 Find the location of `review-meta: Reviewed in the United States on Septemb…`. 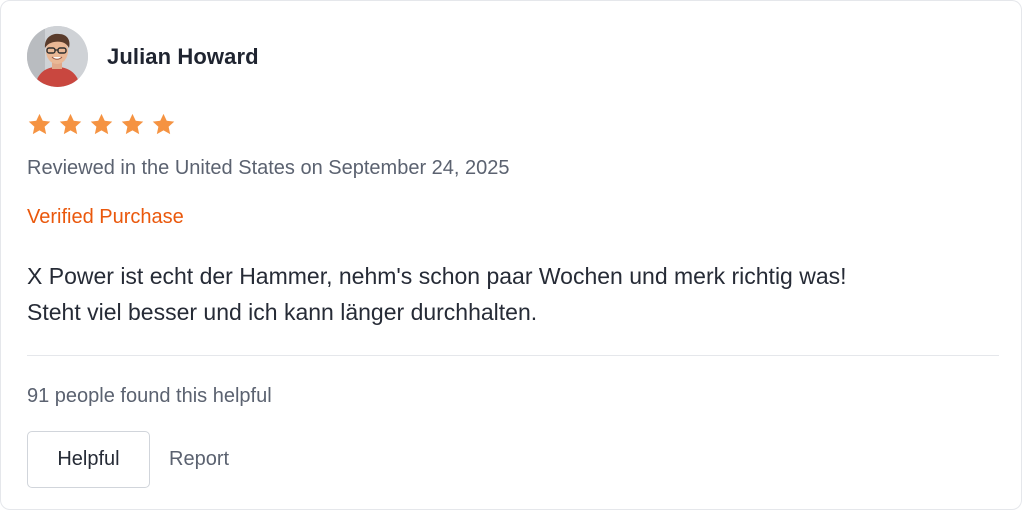

review-meta: Reviewed in the United States on Septemb… is located at coordinates (268, 168).